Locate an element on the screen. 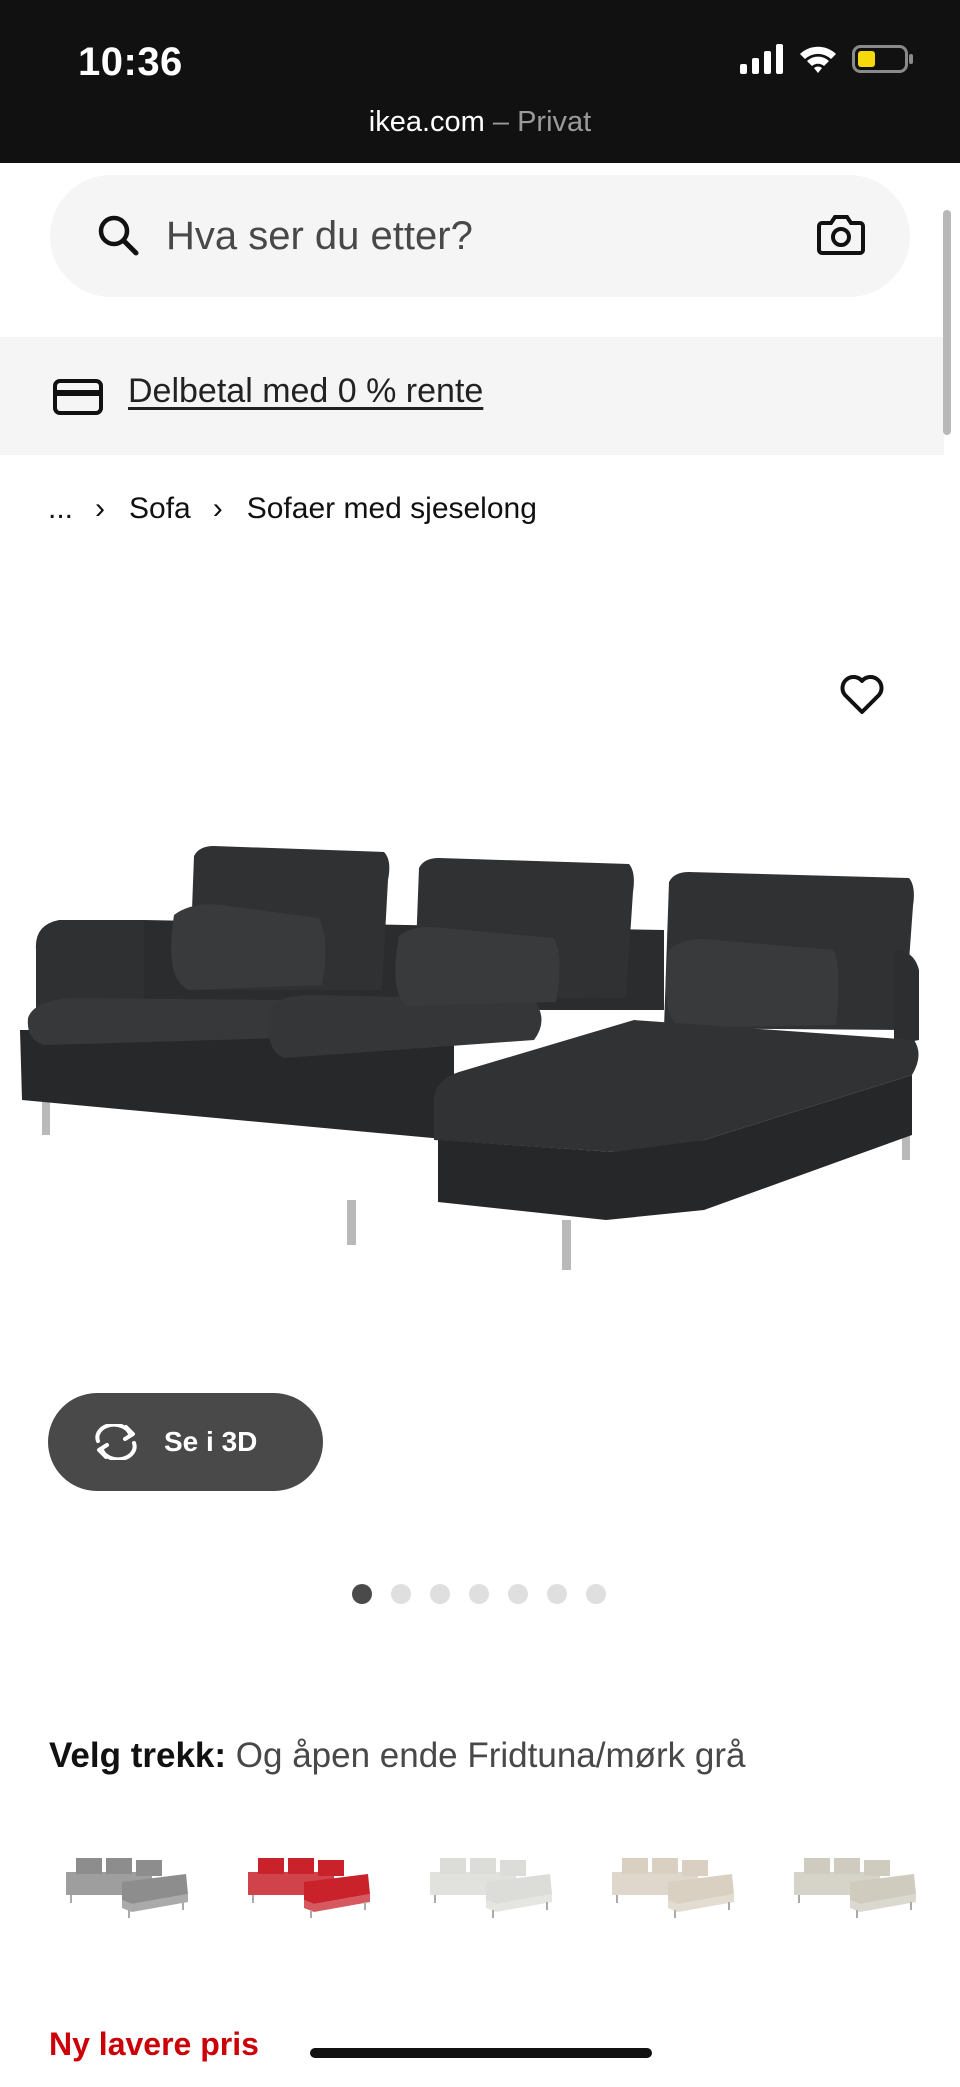  camera-icon is located at coordinates (841, 234).